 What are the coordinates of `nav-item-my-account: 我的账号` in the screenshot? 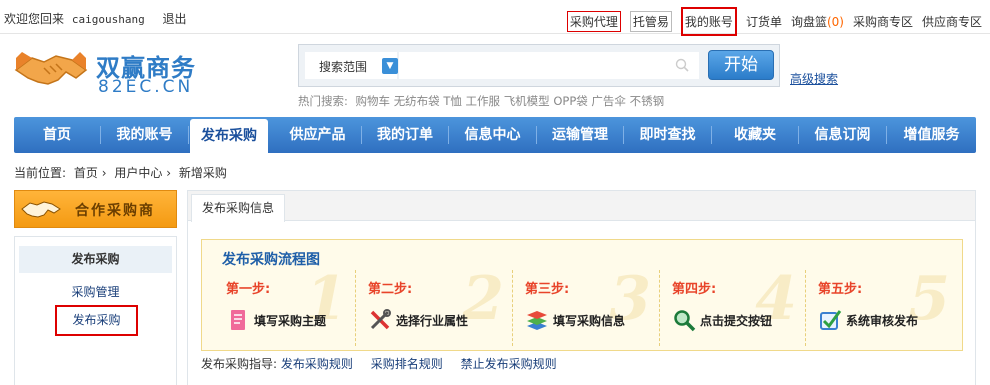 It's located at (144, 135).